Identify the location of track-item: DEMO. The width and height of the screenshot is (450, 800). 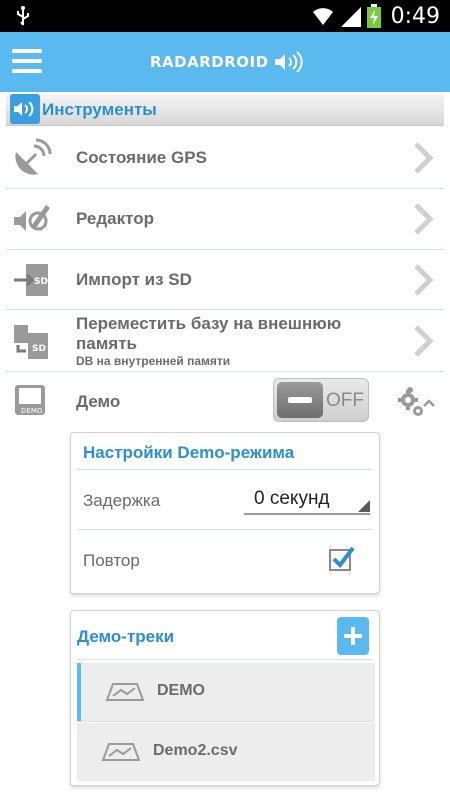
(226, 692).